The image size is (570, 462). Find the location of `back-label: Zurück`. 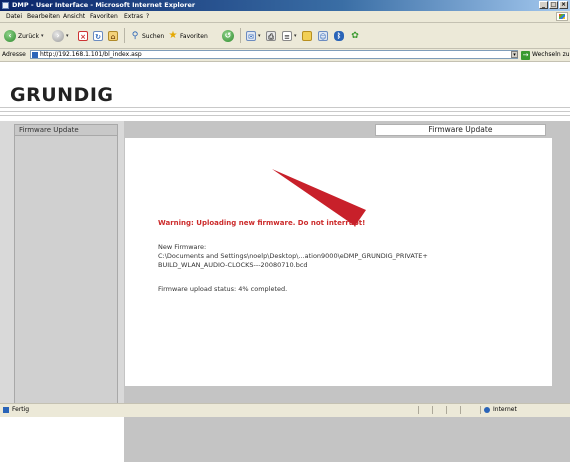

back-label: Zurück is located at coordinates (28, 36).